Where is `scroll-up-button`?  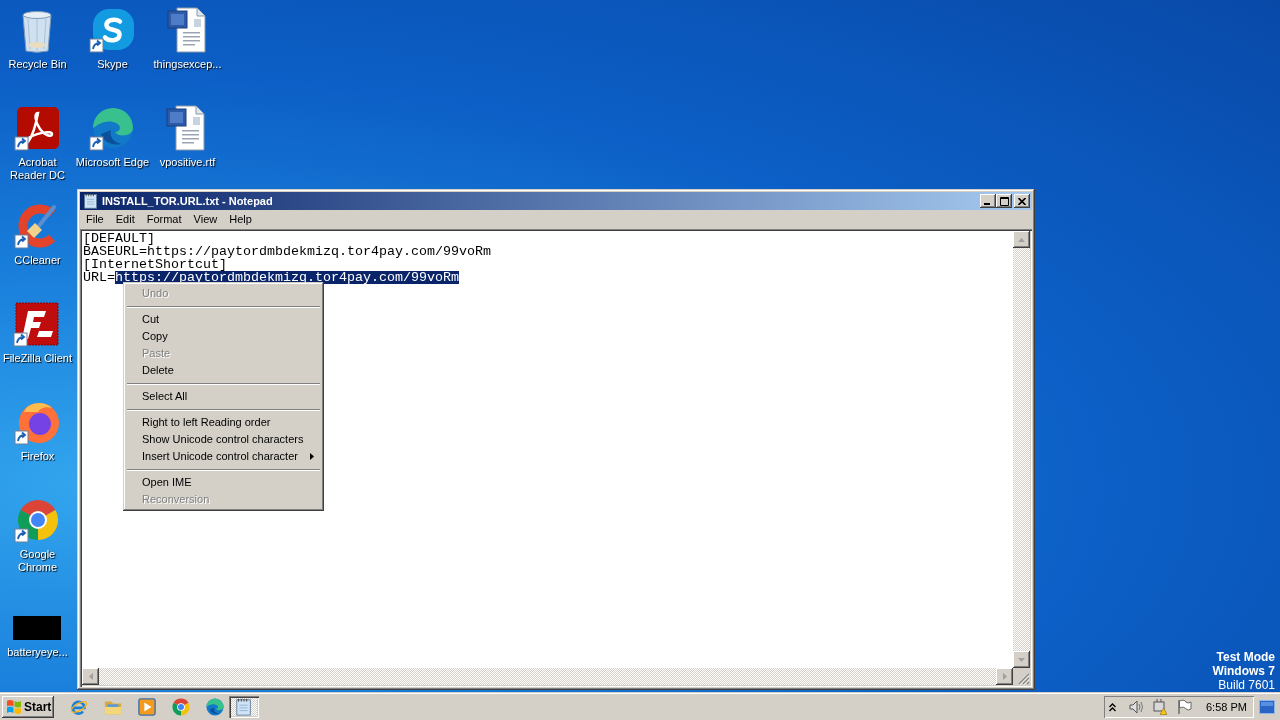
scroll-up-button is located at coordinates (1021, 239).